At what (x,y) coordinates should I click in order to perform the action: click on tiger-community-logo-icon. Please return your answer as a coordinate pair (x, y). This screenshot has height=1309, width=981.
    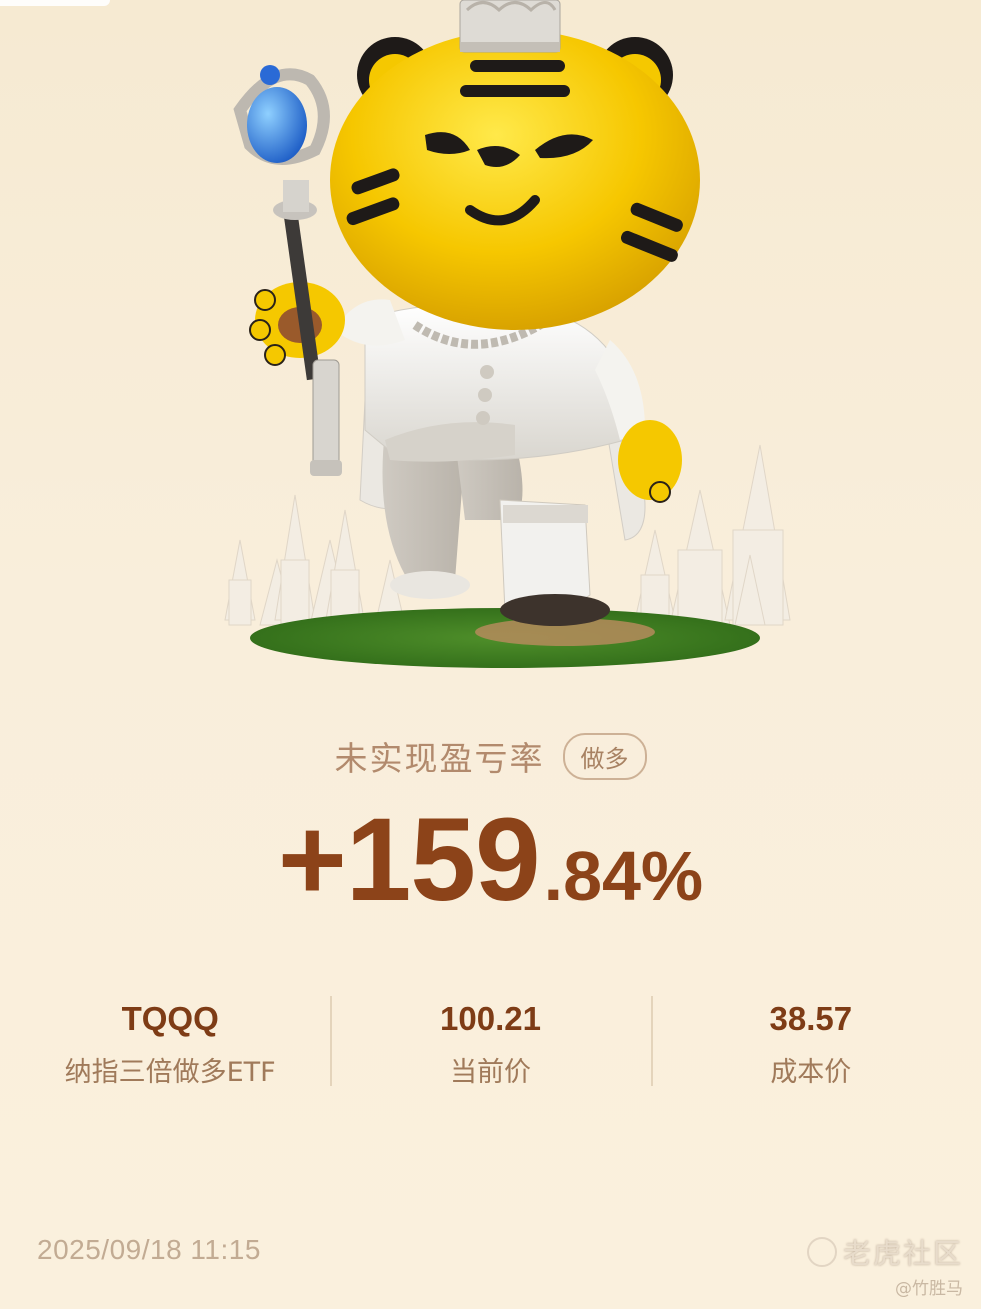
    Looking at the image, I should click on (821, 1252).